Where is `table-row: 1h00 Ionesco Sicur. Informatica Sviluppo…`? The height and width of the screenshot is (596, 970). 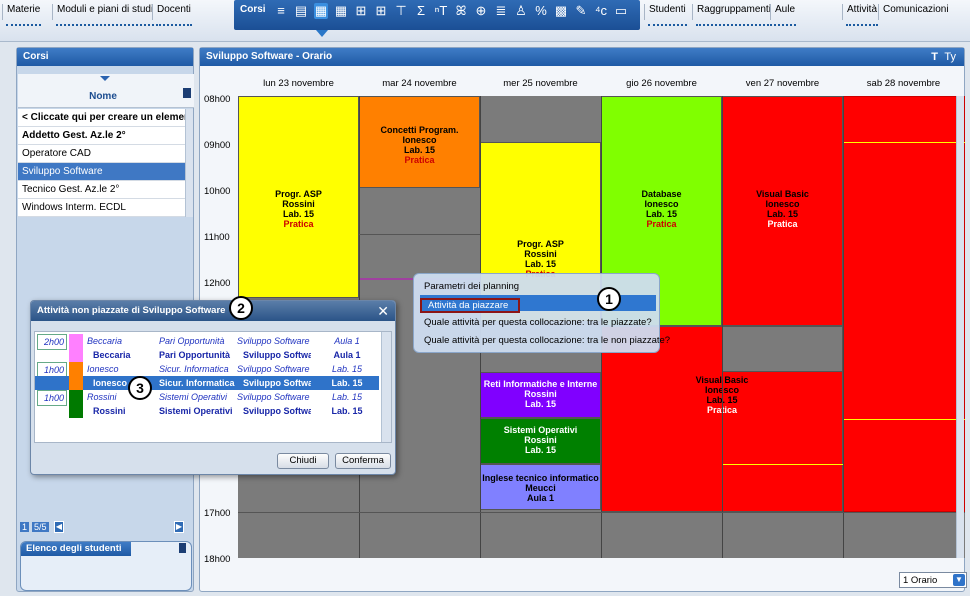 table-row: 1h00 Ionesco Sicur. Informatica Sviluppo… is located at coordinates (207, 370).